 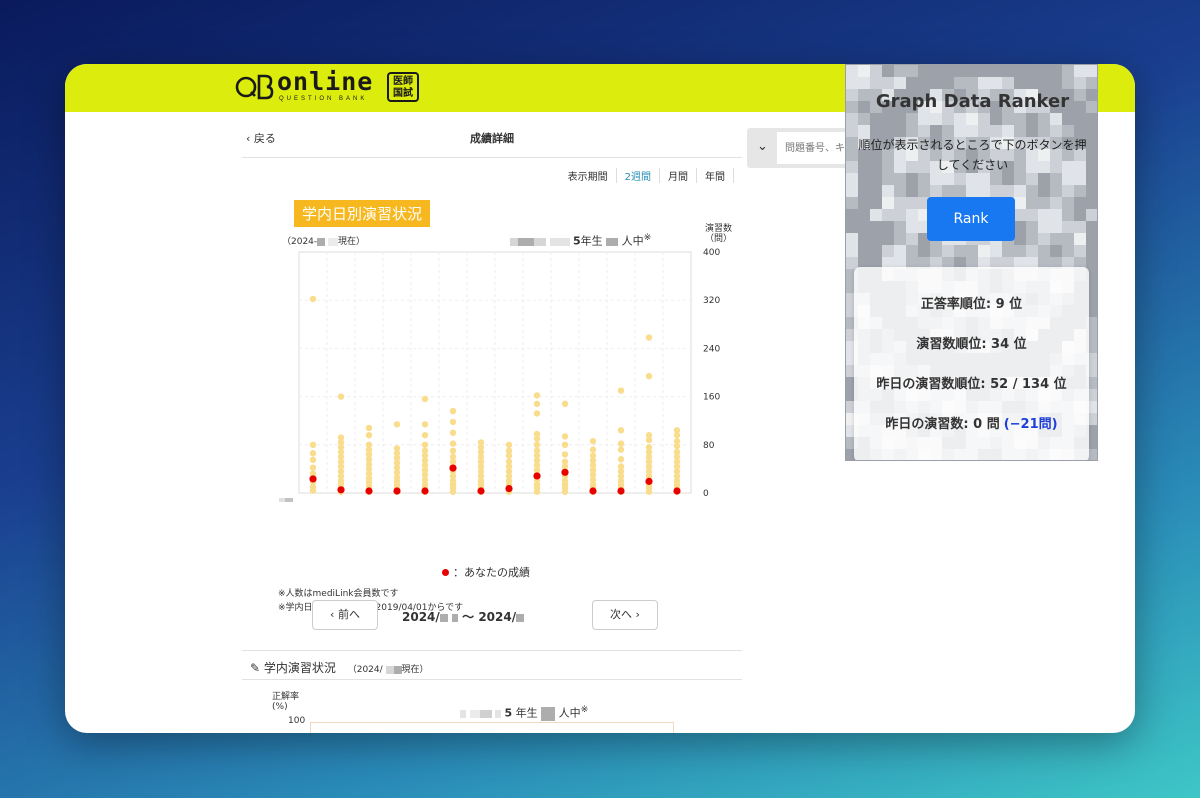 I want to click on legend-red-dot, so click(x=445, y=572).